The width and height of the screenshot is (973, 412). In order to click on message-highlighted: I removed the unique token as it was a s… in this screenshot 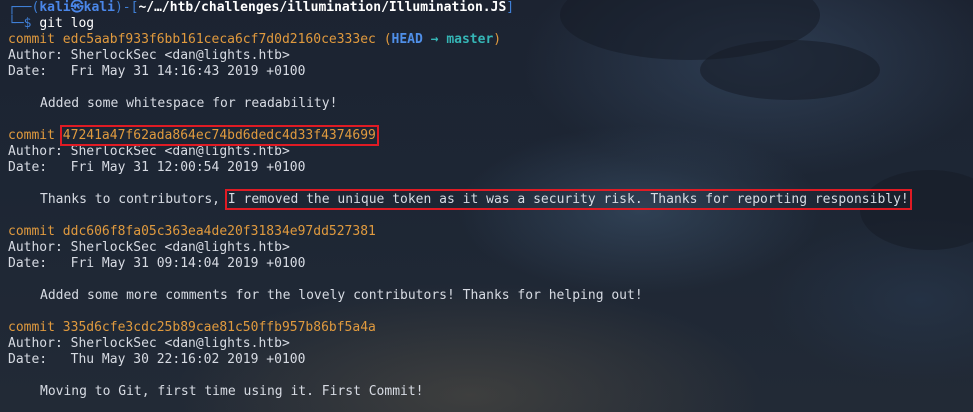, I will do `click(568, 199)`.